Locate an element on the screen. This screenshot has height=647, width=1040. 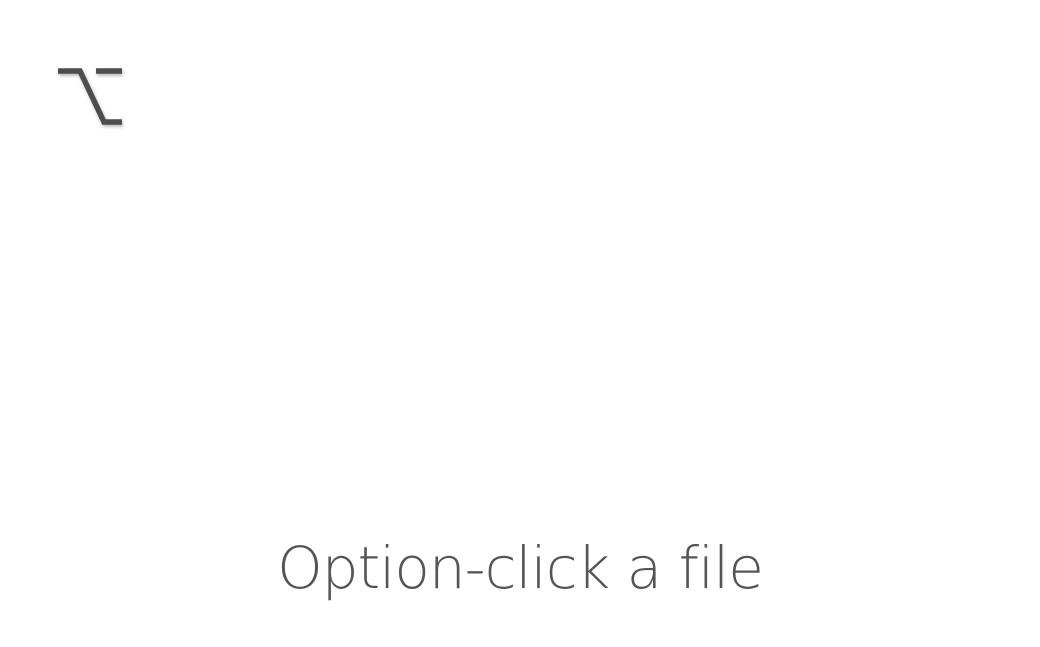
option-key-icon is located at coordinates (91, 99).